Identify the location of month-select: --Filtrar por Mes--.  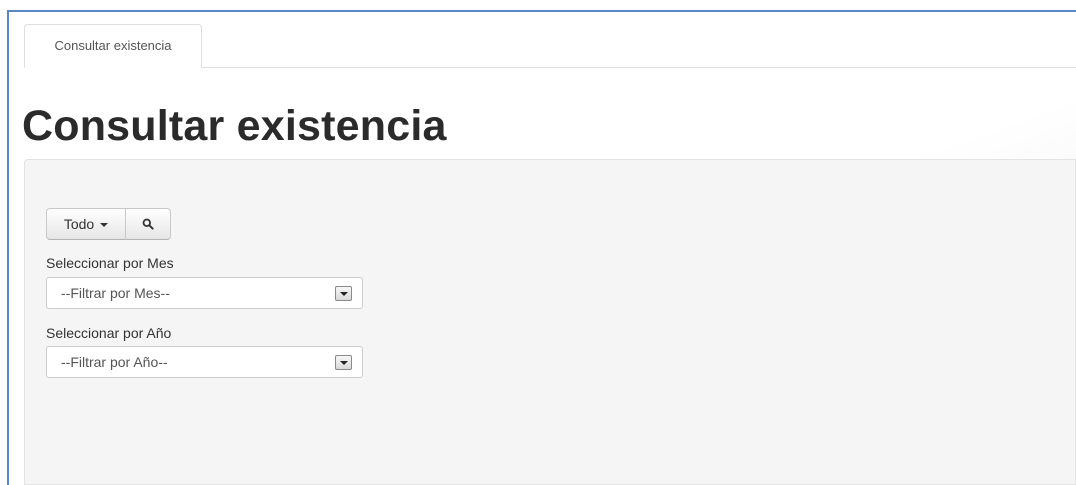
(204, 293).